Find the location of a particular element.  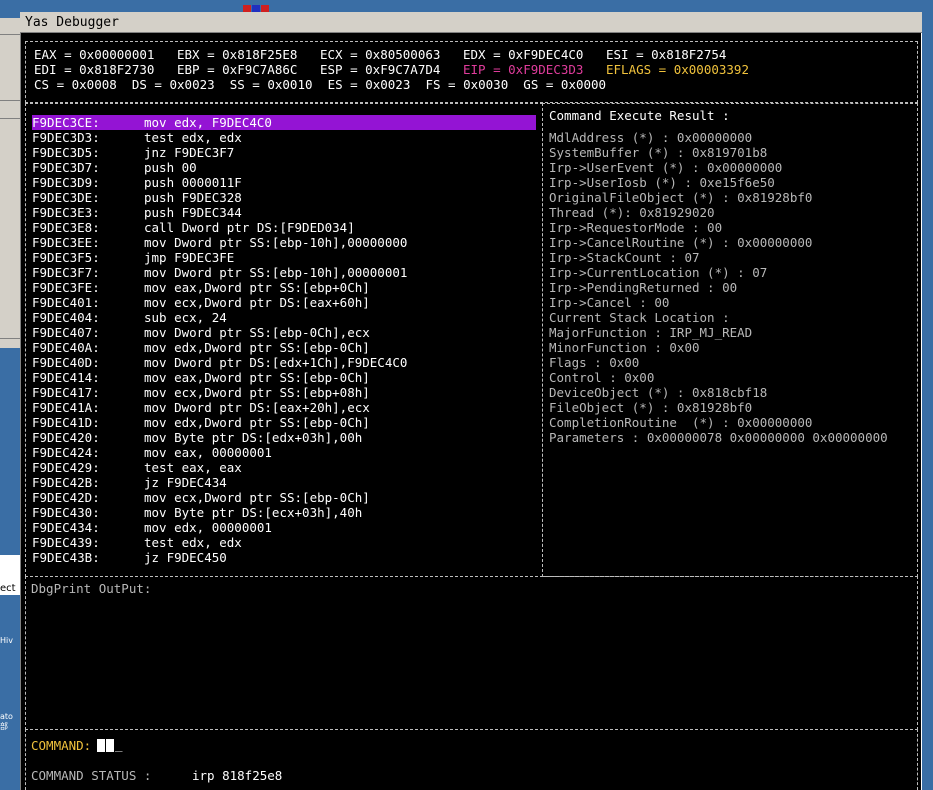

asm-instruction: mov edx,Dword ptr SS:[ebp-0Ch] is located at coordinates (257, 347).